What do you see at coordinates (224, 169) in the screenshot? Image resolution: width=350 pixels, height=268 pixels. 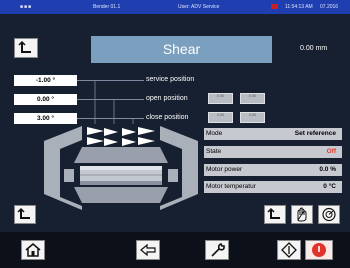 I see `status-label: Motor power` at bounding box center [224, 169].